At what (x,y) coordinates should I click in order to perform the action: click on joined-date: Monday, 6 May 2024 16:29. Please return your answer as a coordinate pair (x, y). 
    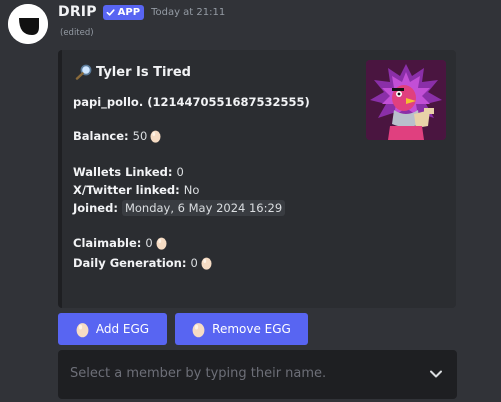
    Looking at the image, I should click on (203, 208).